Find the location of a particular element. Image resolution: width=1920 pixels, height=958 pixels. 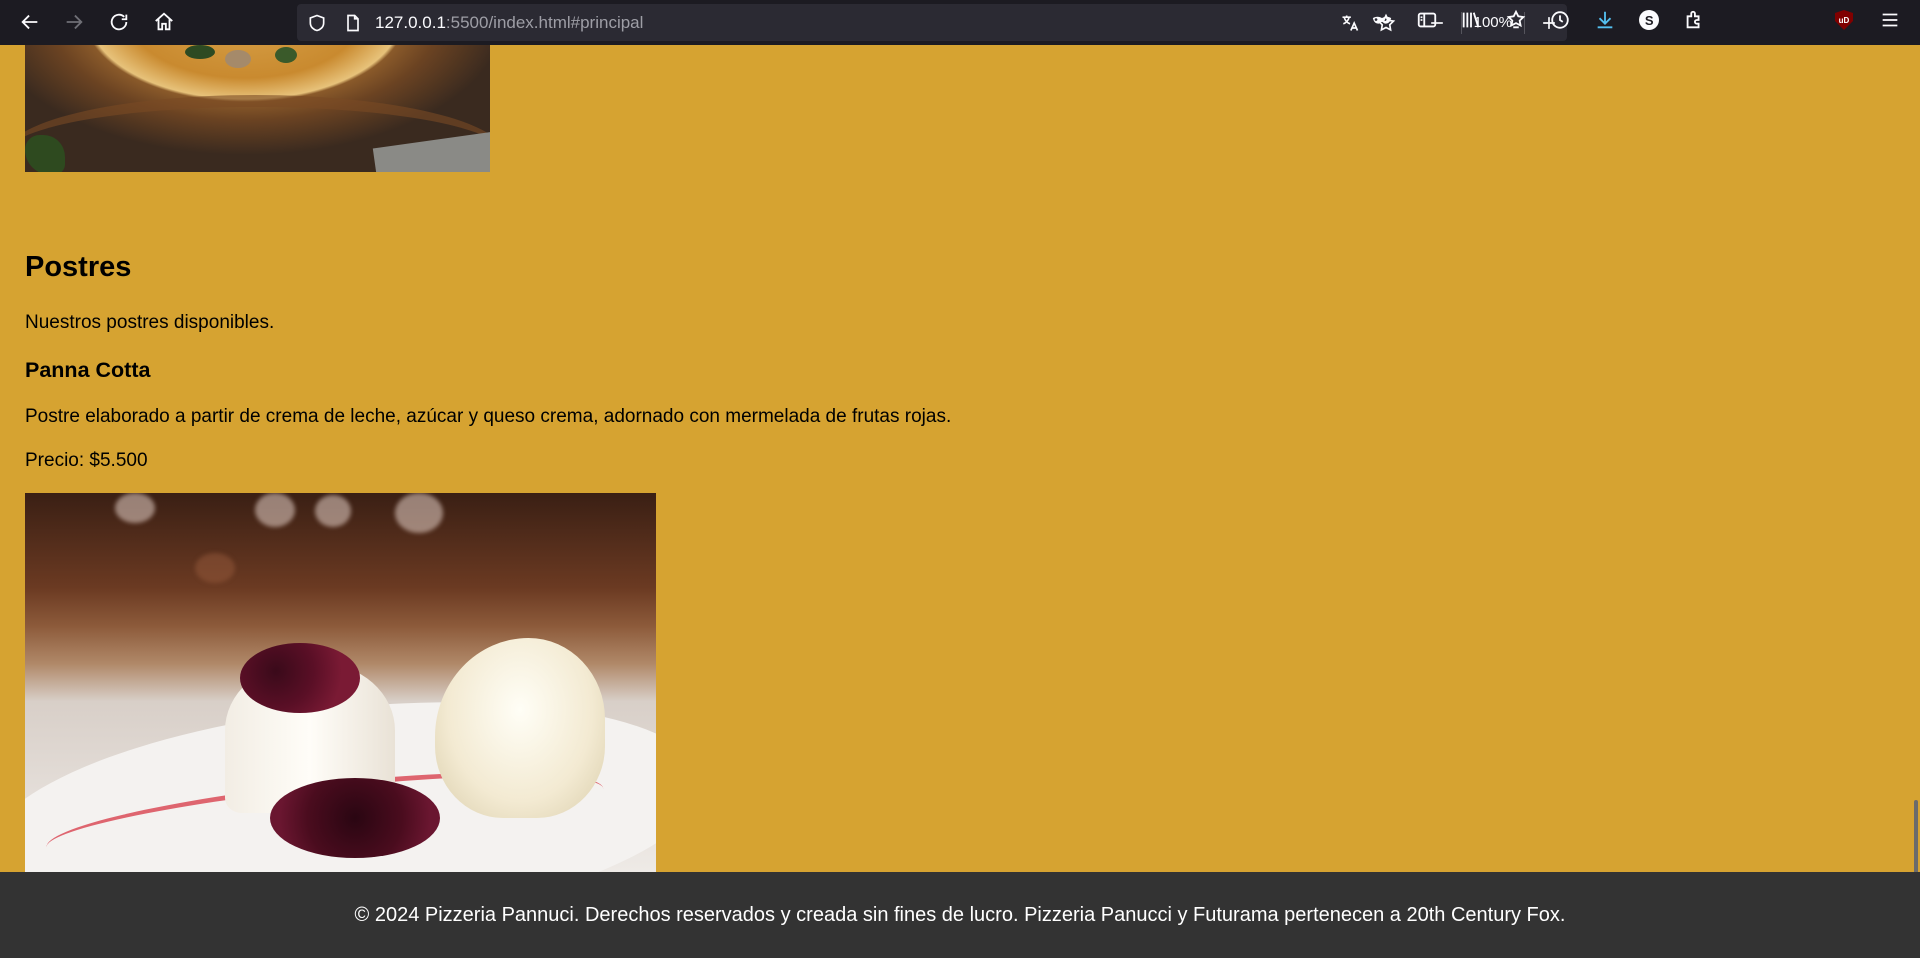

browser-toolbar: 127.0.0.1:5500/index.html#principal 100% is located at coordinates (960, 22).